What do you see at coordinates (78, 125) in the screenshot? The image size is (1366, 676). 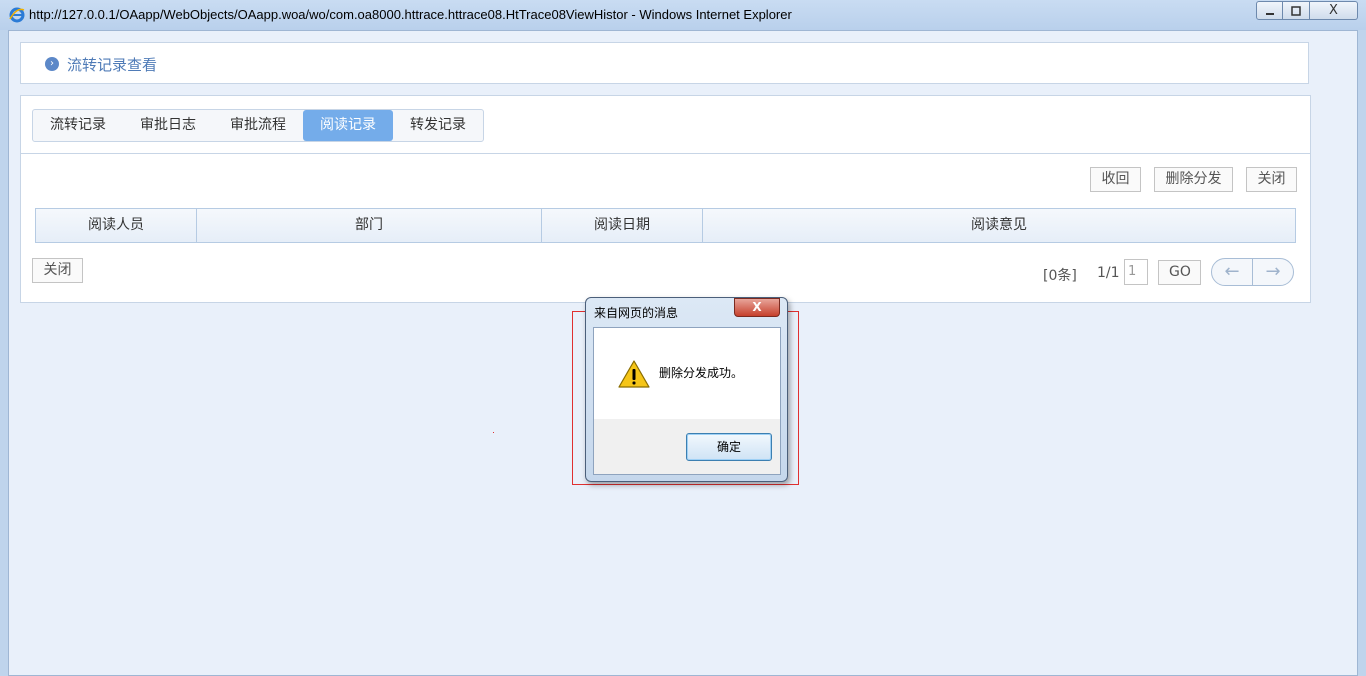 I see `tab-circulation-record: 流转记录` at bounding box center [78, 125].